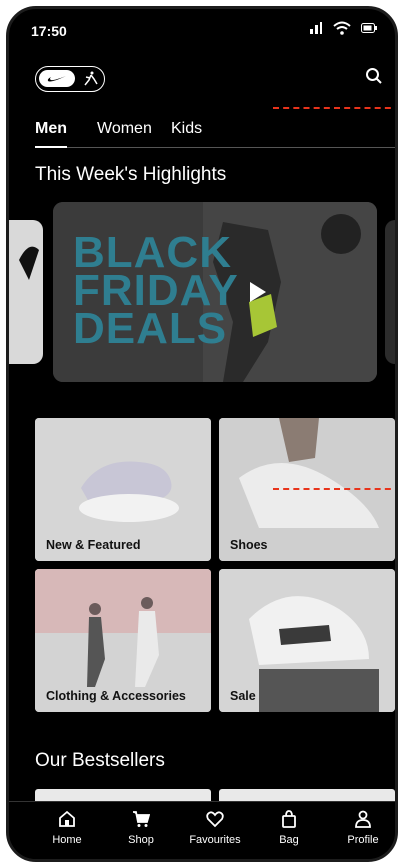 The width and height of the screenshot is (403, 866). Describe the element at coordinates (67, 818) in the screenshot. I see `home-icon` at that location.